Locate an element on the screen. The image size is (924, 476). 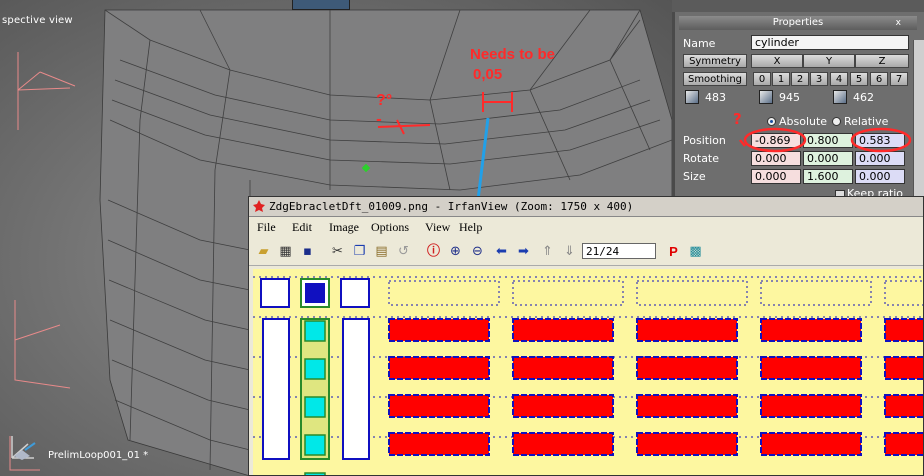
smoothing-group-0: 0 is located at coordinates (762, 79).